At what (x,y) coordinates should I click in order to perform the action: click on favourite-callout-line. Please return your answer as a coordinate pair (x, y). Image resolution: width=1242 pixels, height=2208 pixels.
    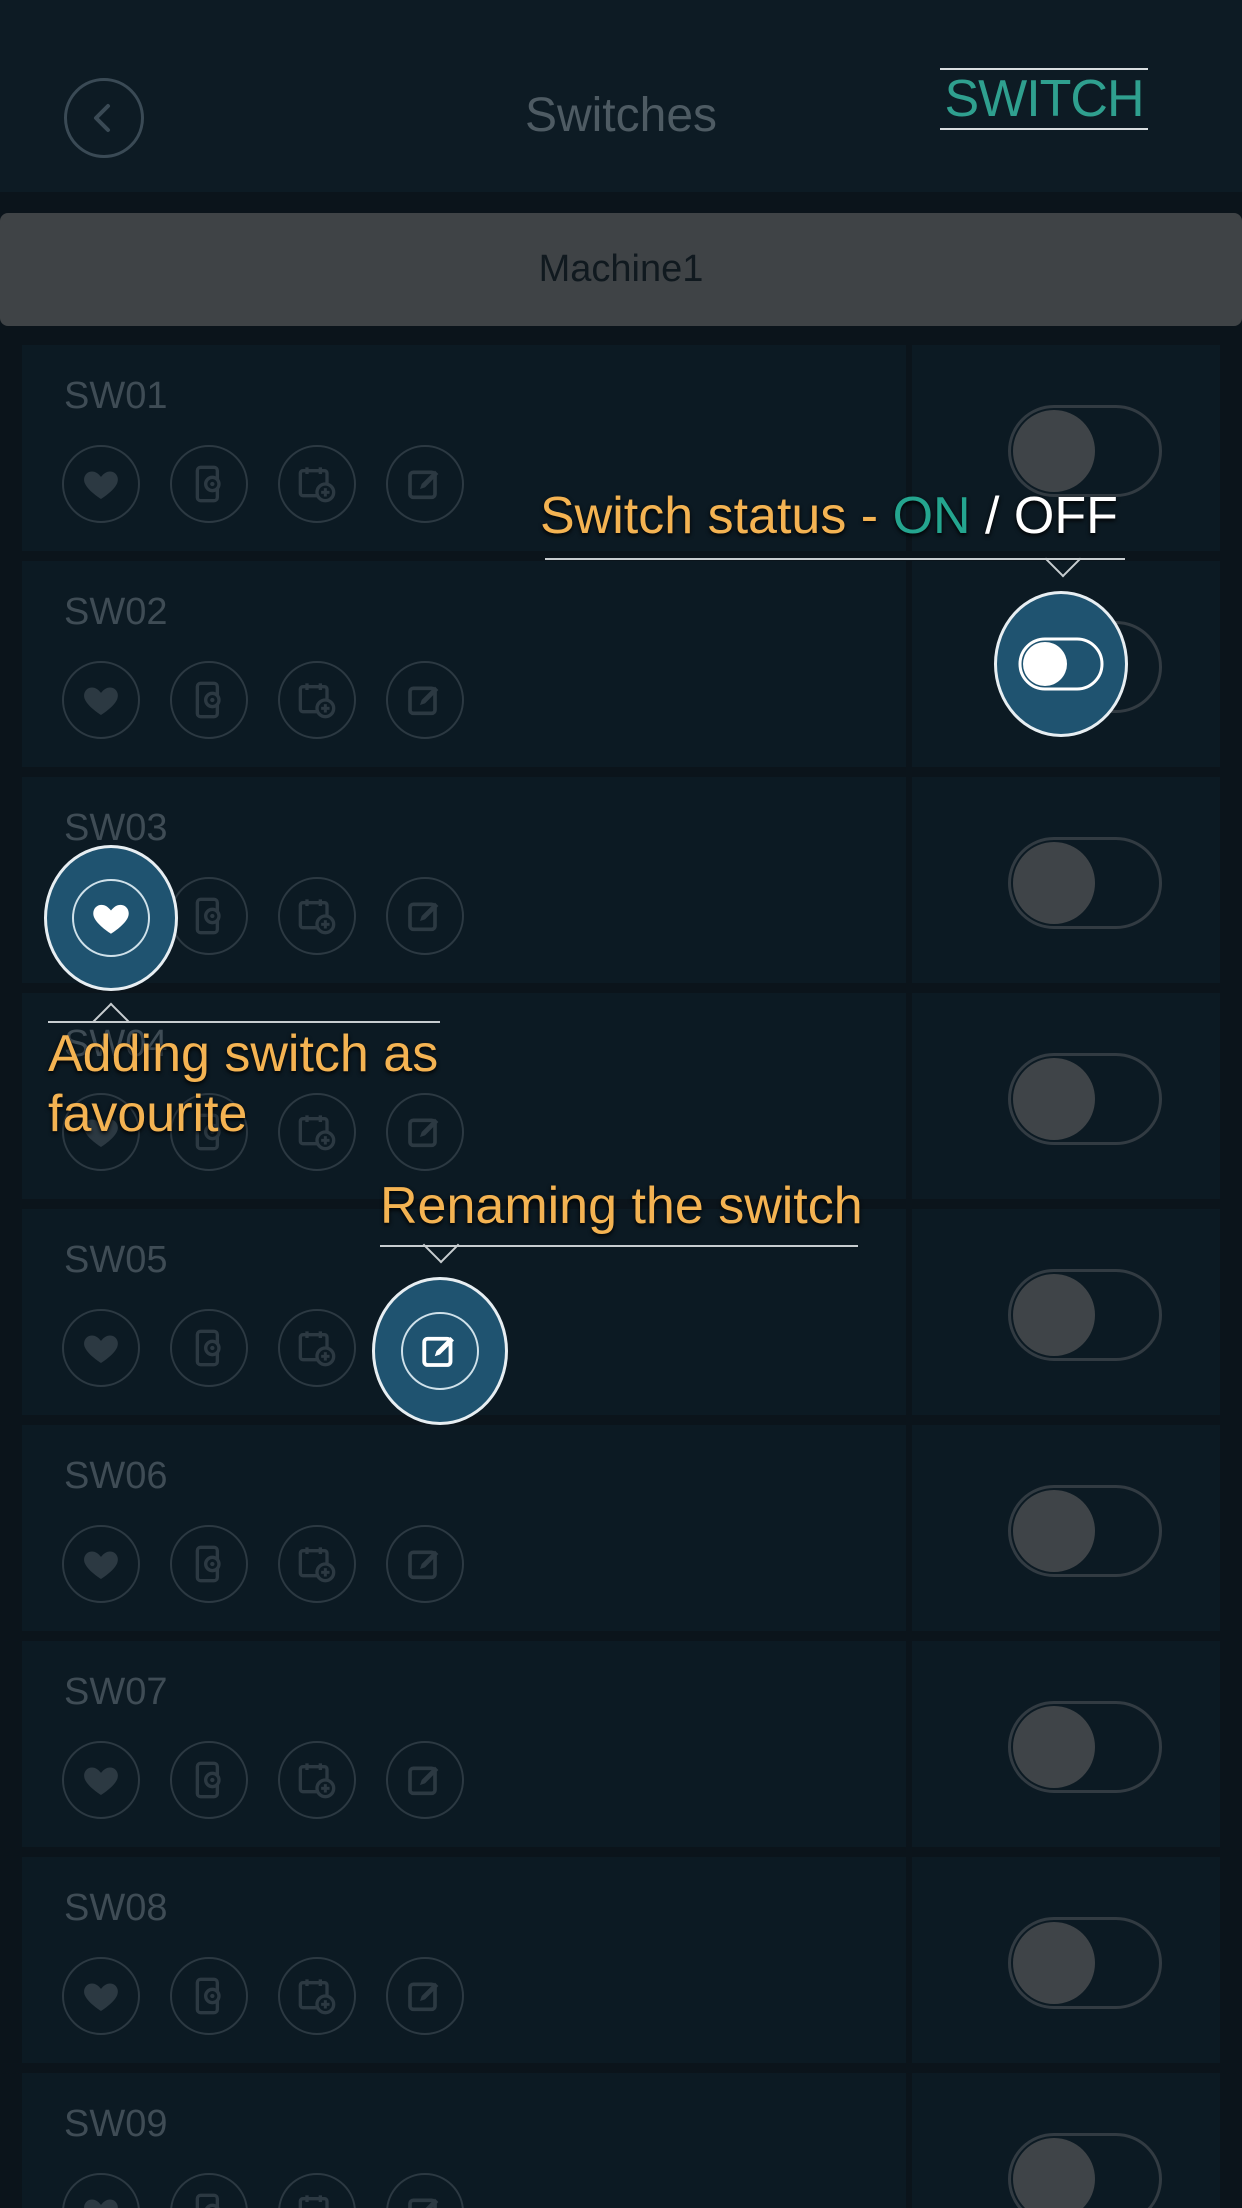
    Looking at the image, I should click on (244, 1022).